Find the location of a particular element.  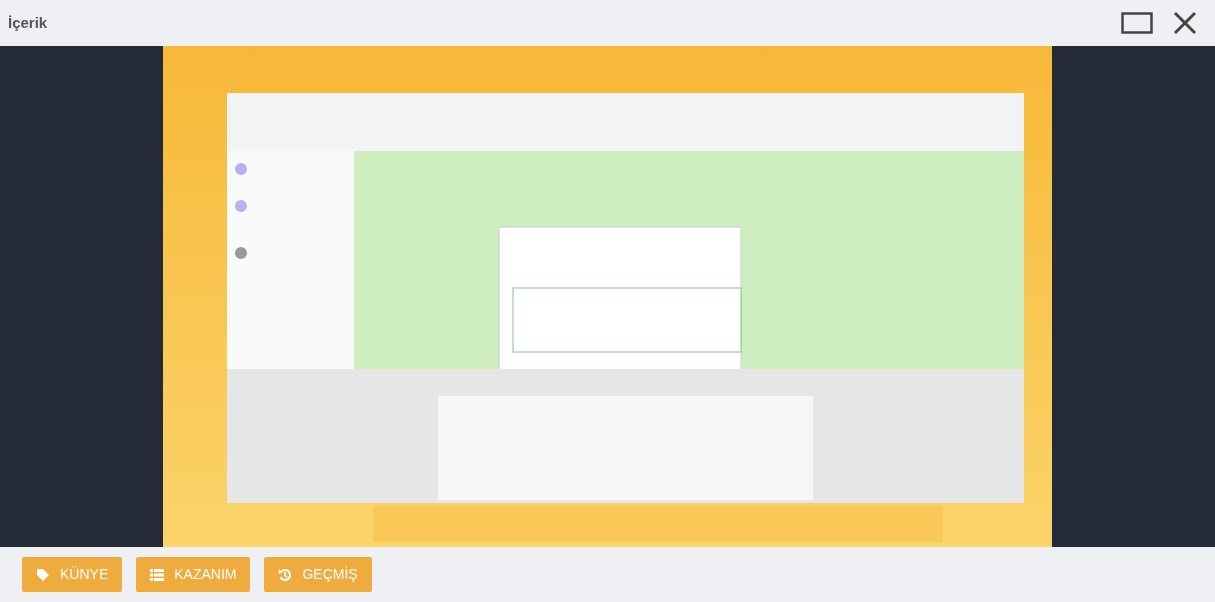

toolbar-button: KÜNYE is located at coordinates (72, 574).